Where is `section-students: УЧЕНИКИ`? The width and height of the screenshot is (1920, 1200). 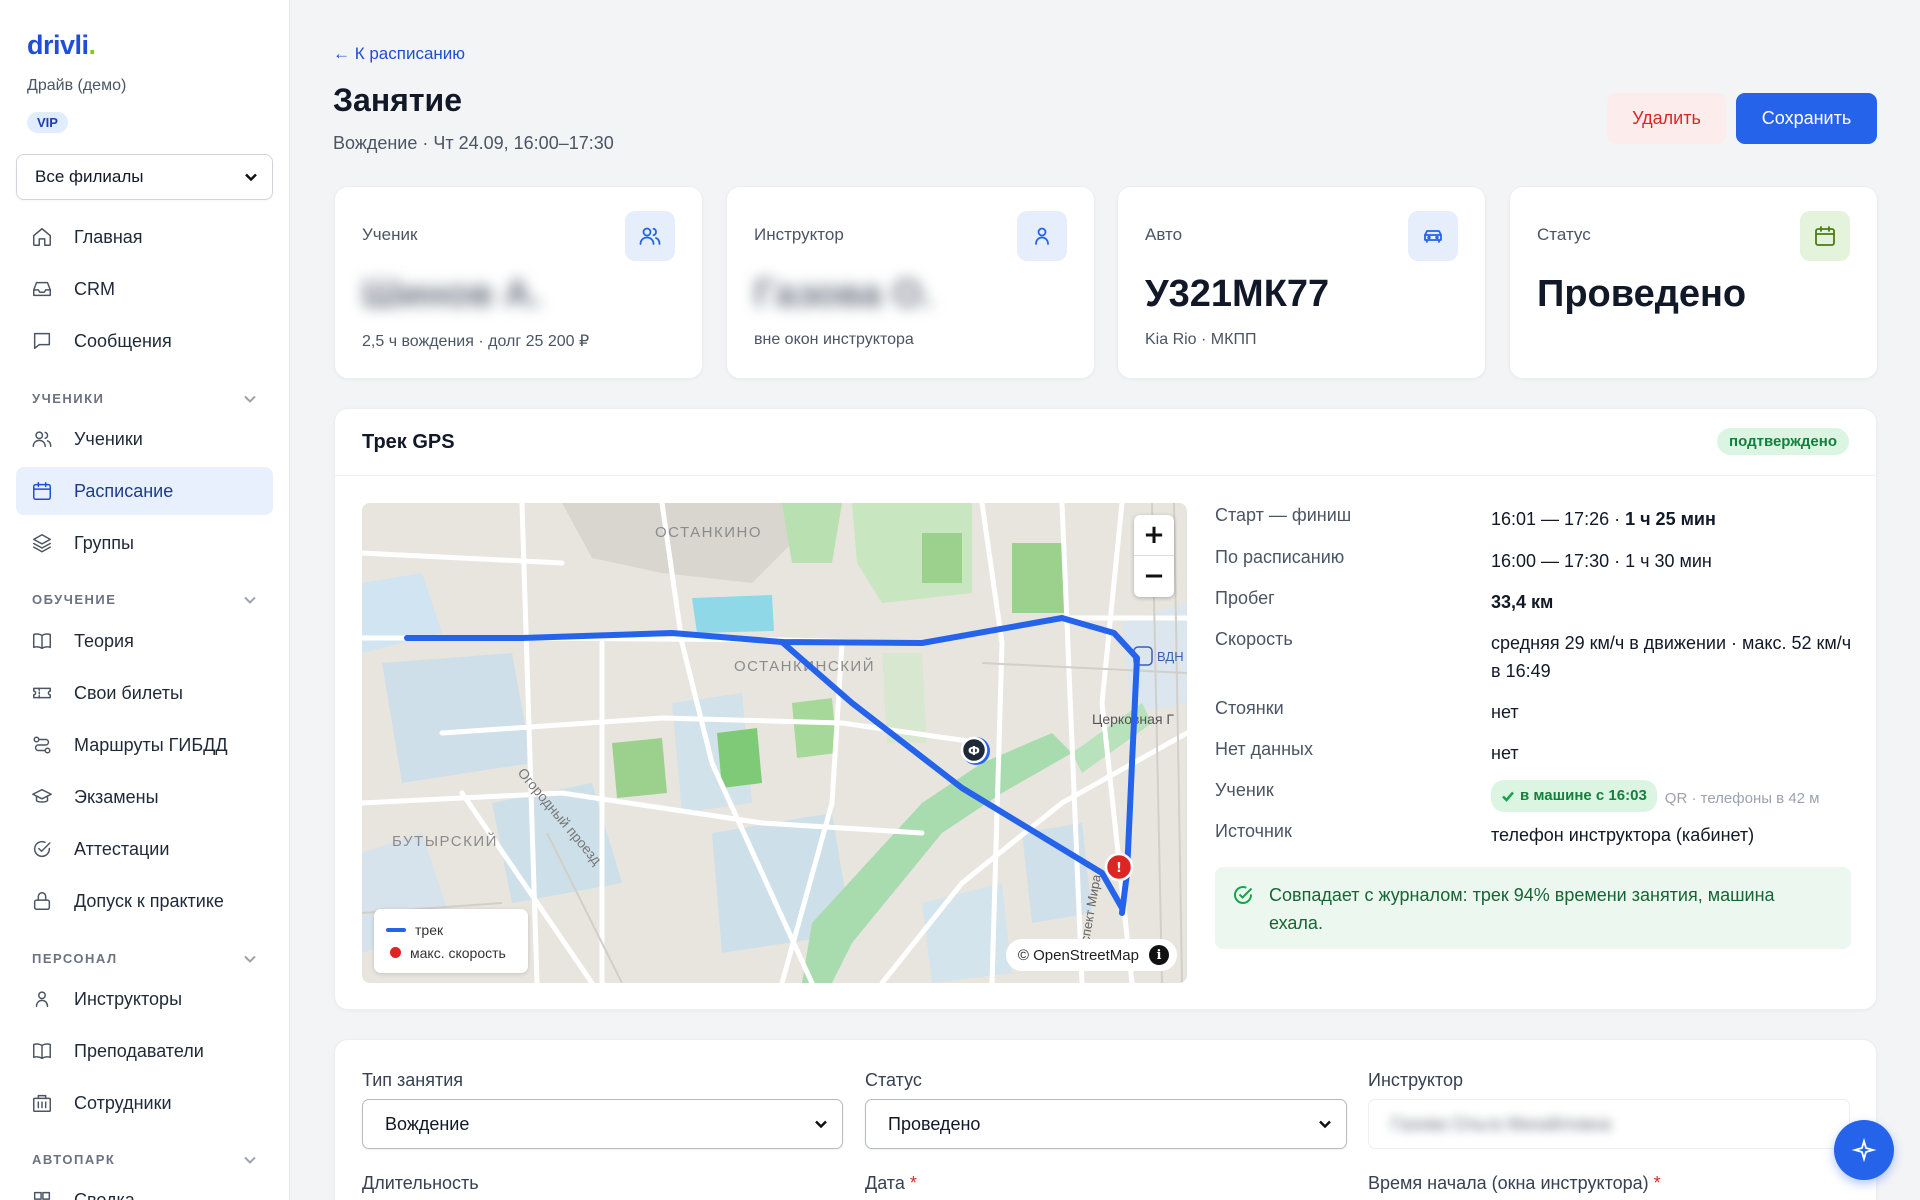
section-students: УЧЕНИКИ is located at coordinates (144, 398).